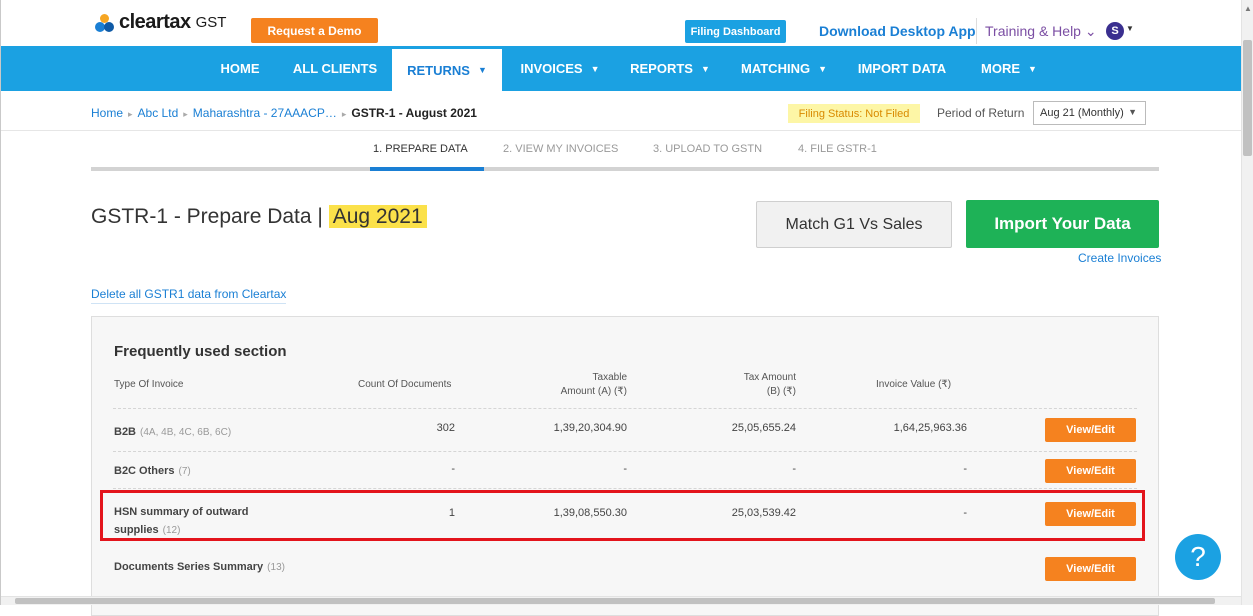 This screenshot has height=616, width=1253. Describe the element at coordinates (377, 216) in the screenshot. I see `page-title-period: Aug 2021` at that location.